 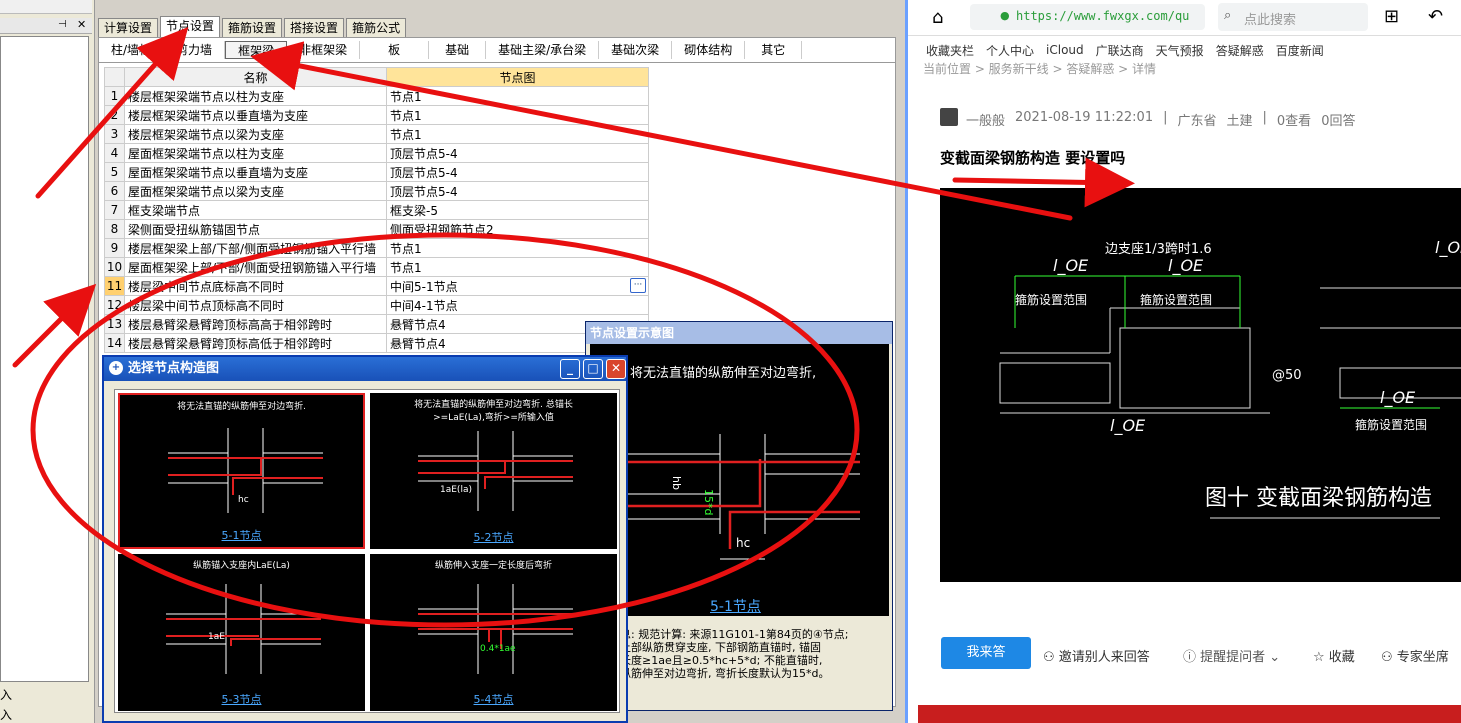 What do you see at coordinates (570, 369) in the screenshot?
I see `minimize-icon: _` at bounding box center [570, 369].